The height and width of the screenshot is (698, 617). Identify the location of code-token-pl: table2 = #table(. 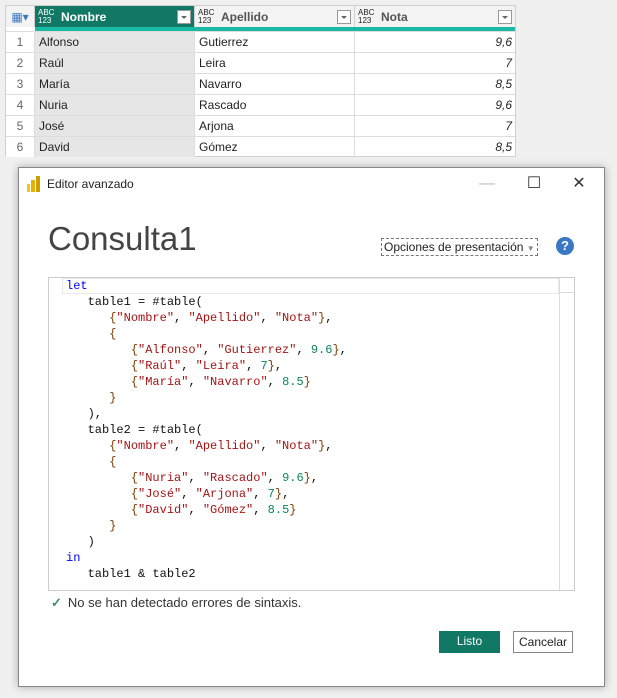
(134, 430).